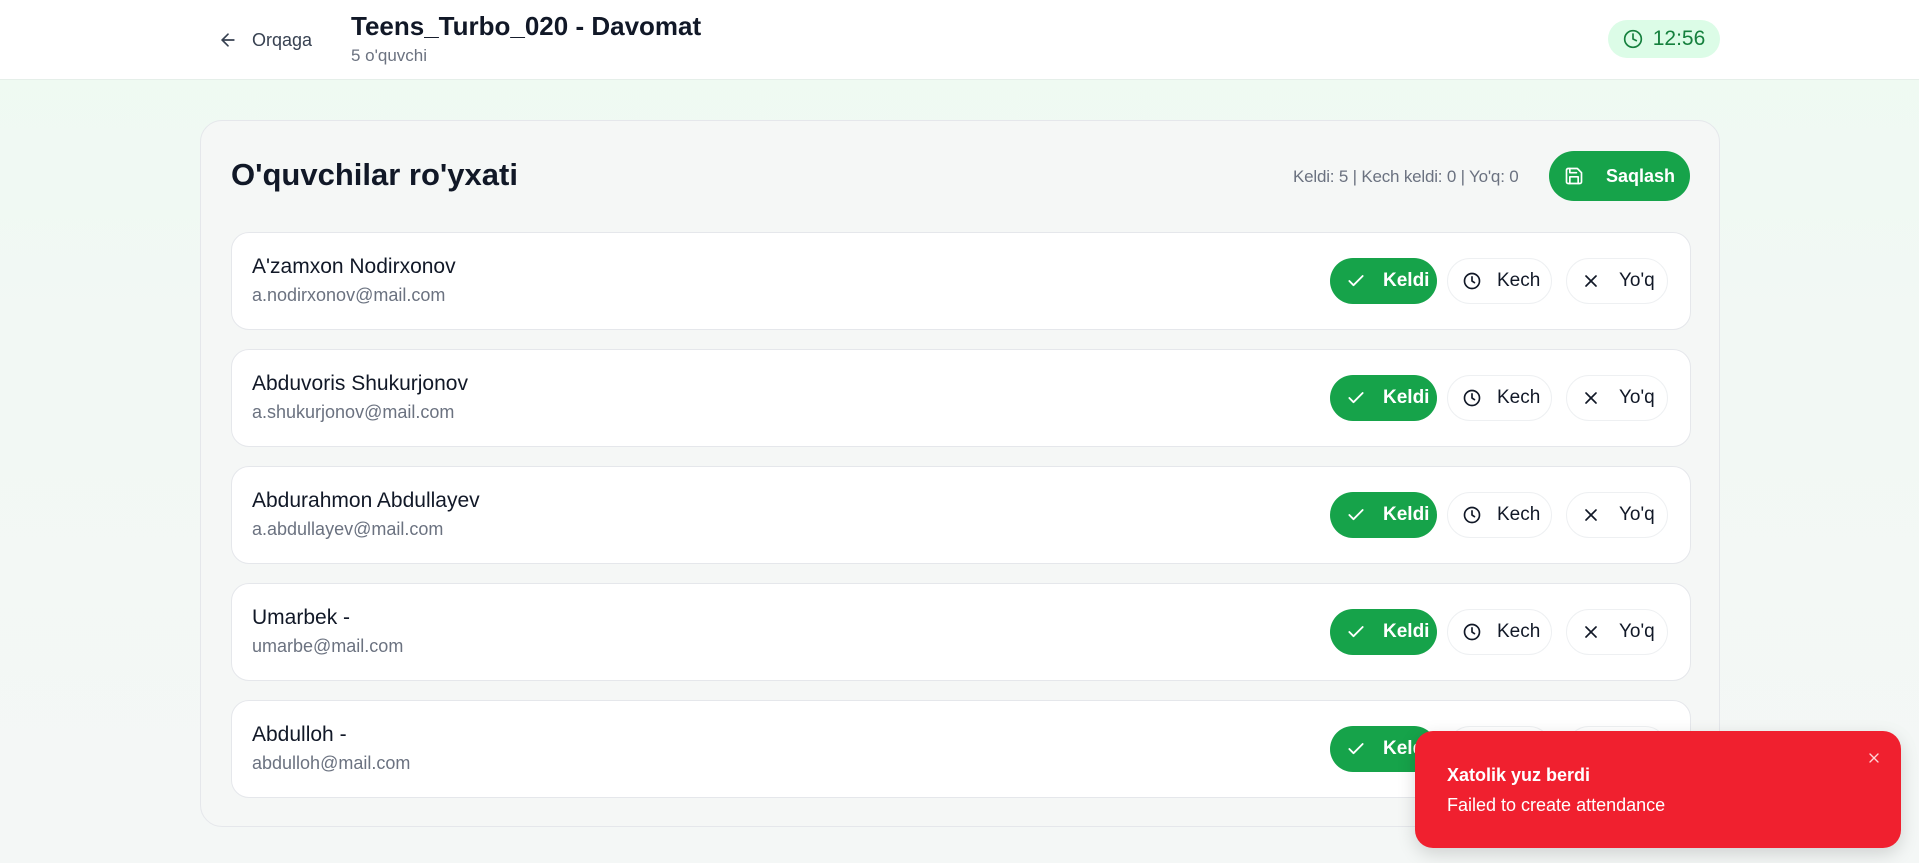  I want to click on student-email: umarbe@mail.com, so click(328, 646).